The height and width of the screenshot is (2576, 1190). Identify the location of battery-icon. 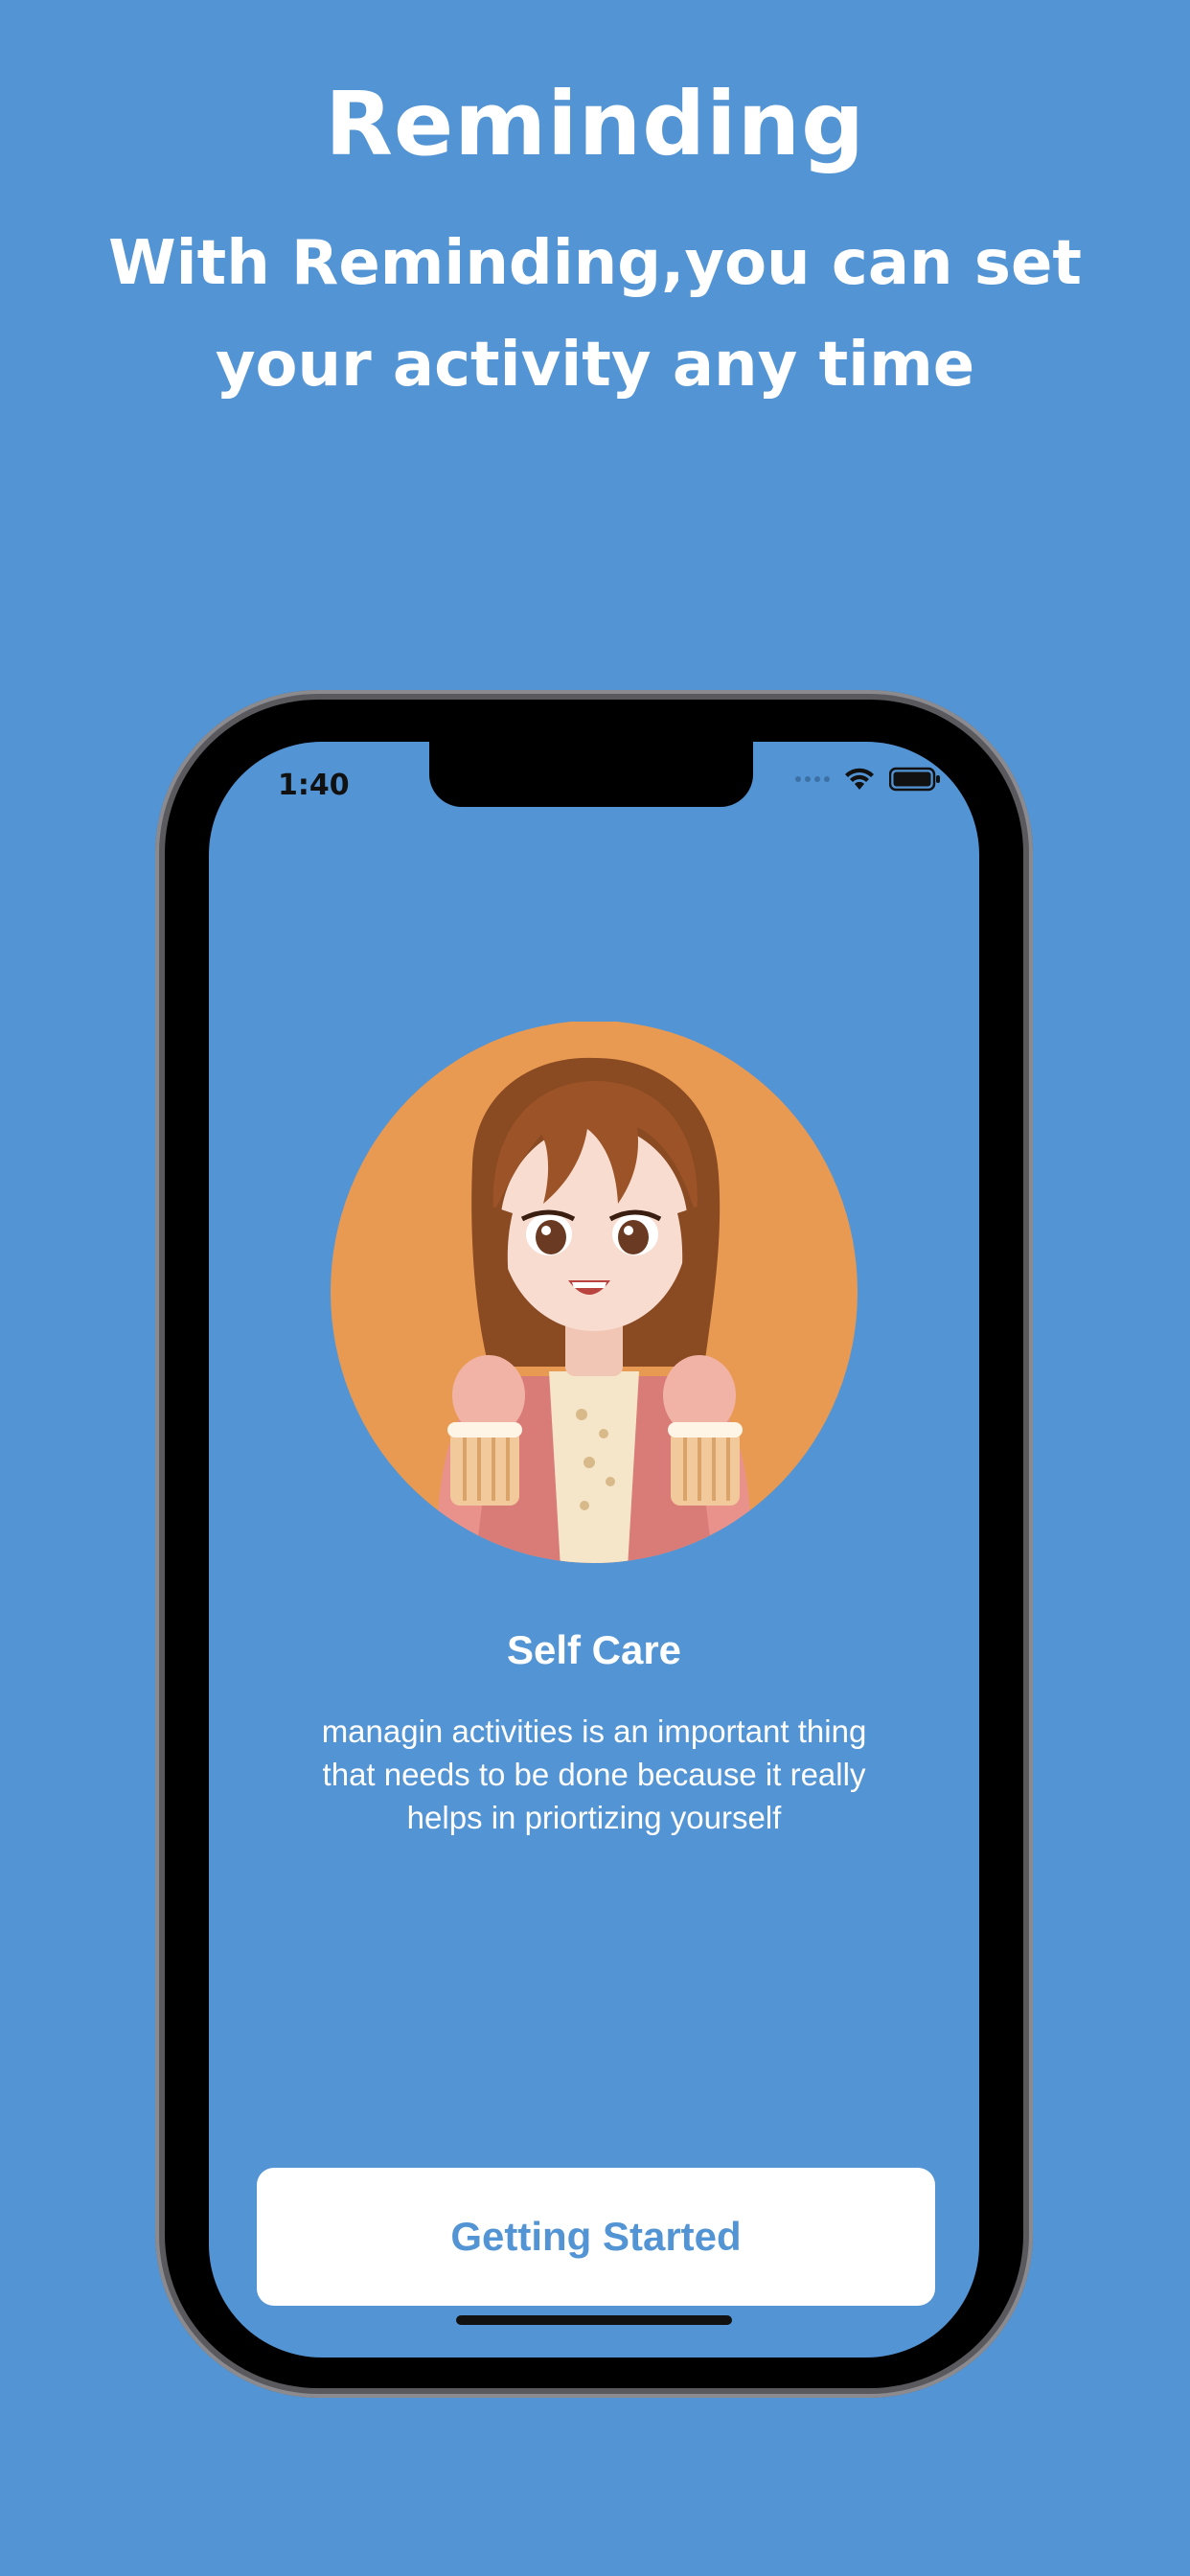
(915, 779).